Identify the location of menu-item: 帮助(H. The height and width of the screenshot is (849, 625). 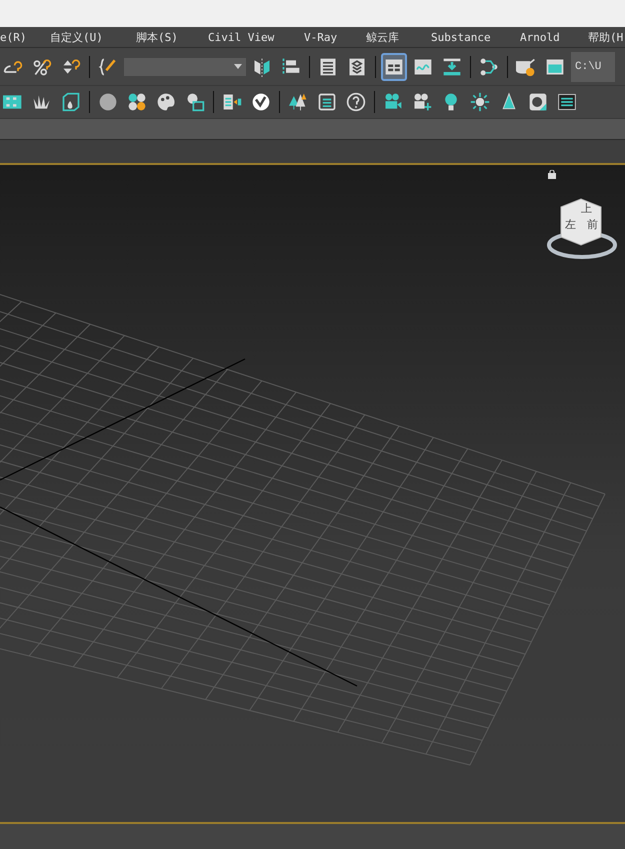
(606, 37).